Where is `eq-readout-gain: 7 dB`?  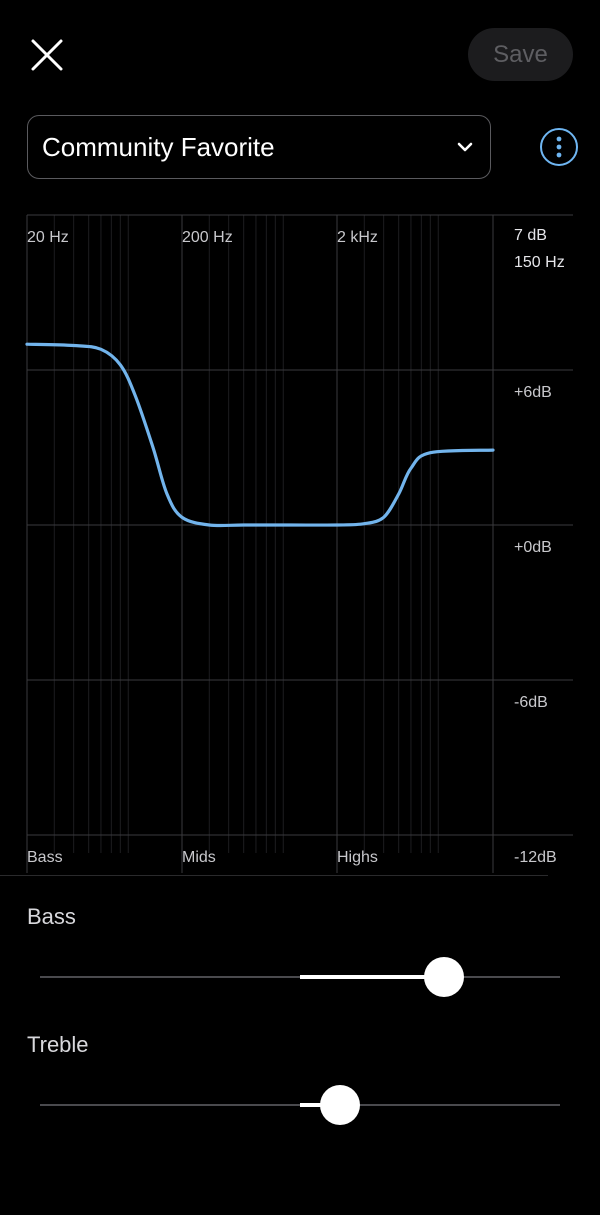
eq-readout-gain: 7 dB is located at coordinates (530, 235).